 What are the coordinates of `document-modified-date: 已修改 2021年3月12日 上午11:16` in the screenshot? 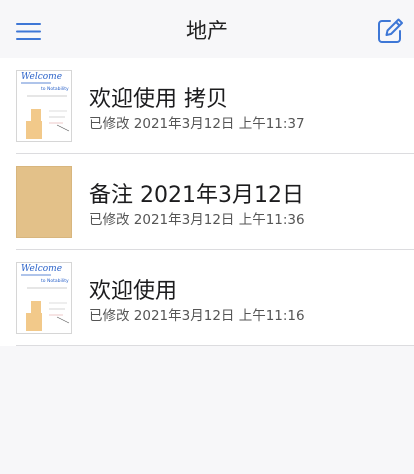 It's located at (197, 316).